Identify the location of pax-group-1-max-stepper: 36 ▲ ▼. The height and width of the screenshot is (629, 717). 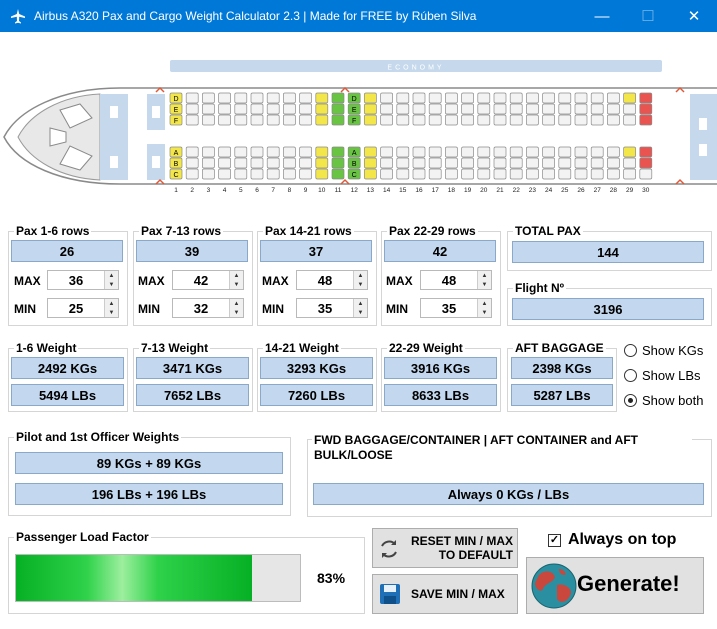
(83, 280).